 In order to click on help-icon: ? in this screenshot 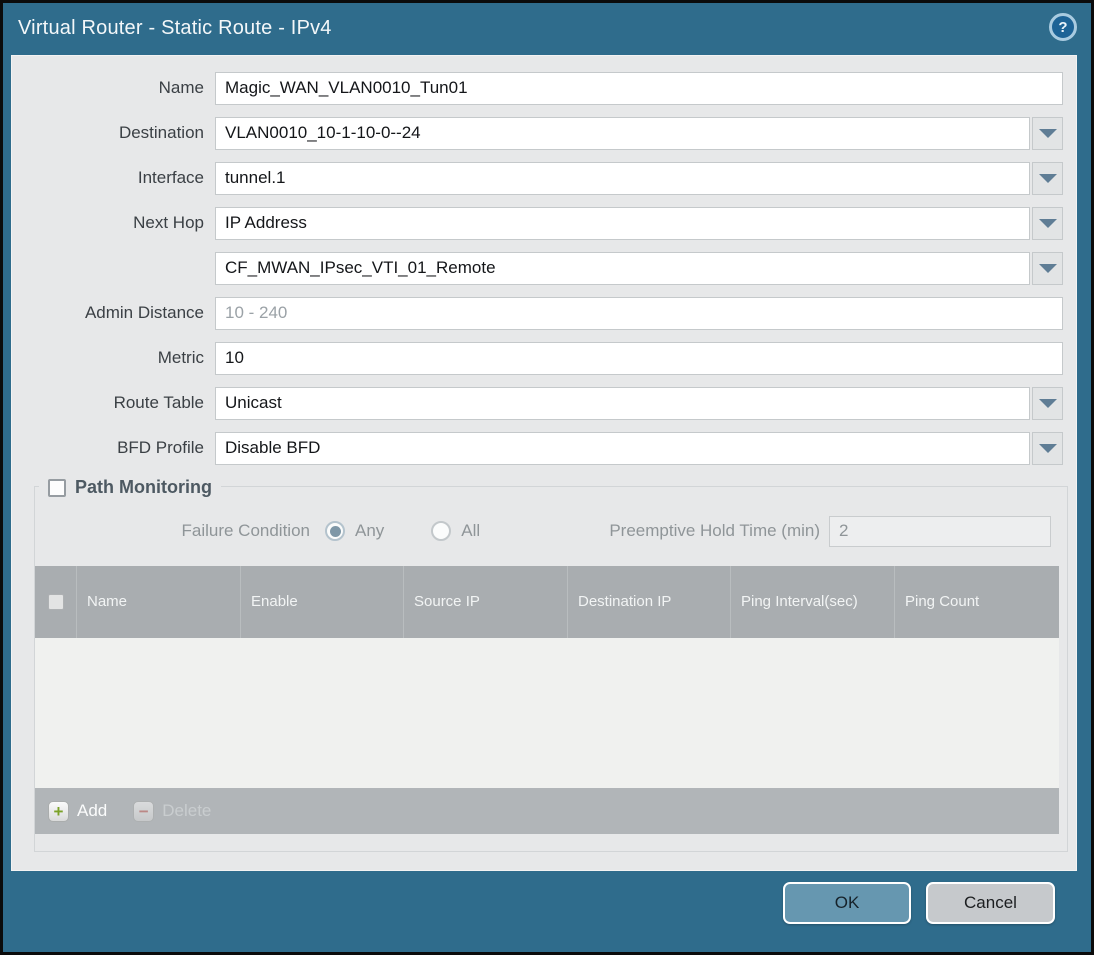, I will do `click(1063, 27)`.